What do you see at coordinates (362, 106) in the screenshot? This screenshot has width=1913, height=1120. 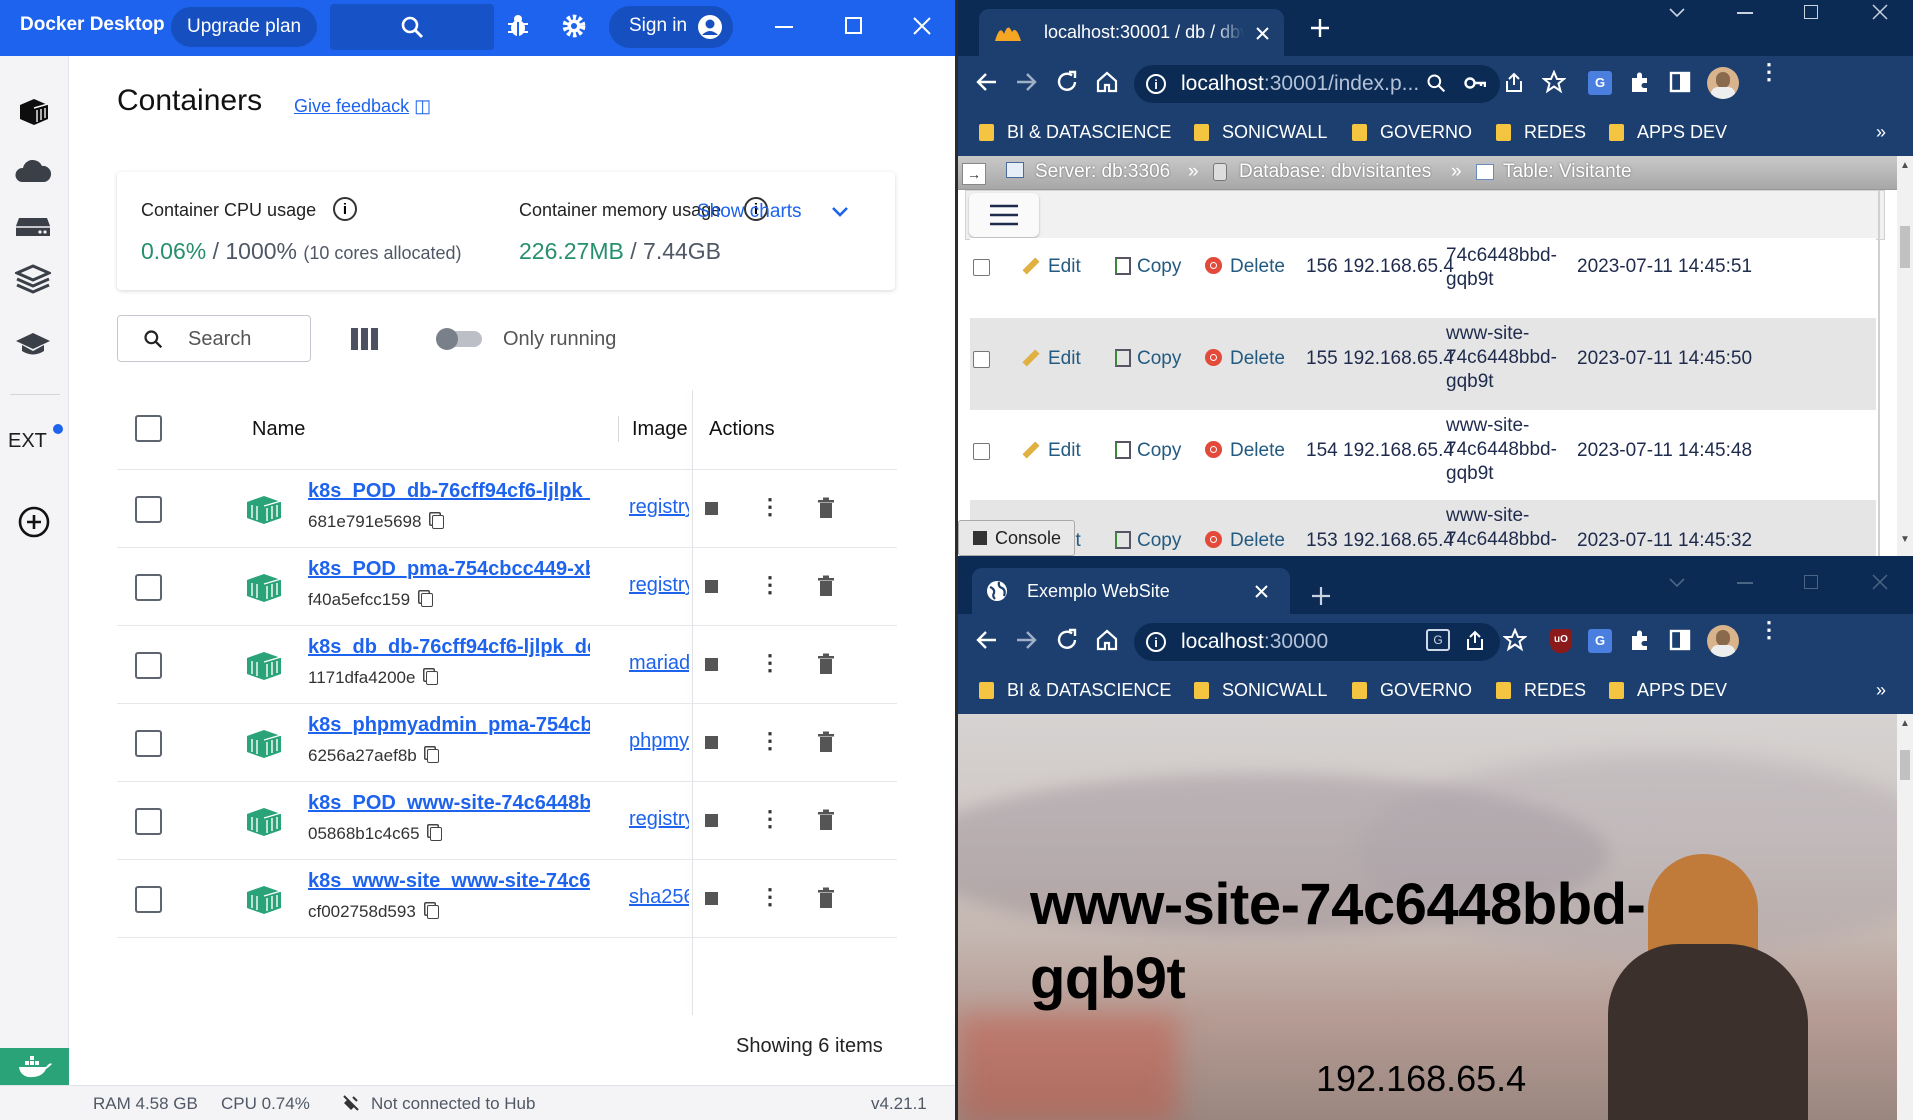 I see `give-feedback-link: Give feedback ◫` at bounding box center [362, 106].